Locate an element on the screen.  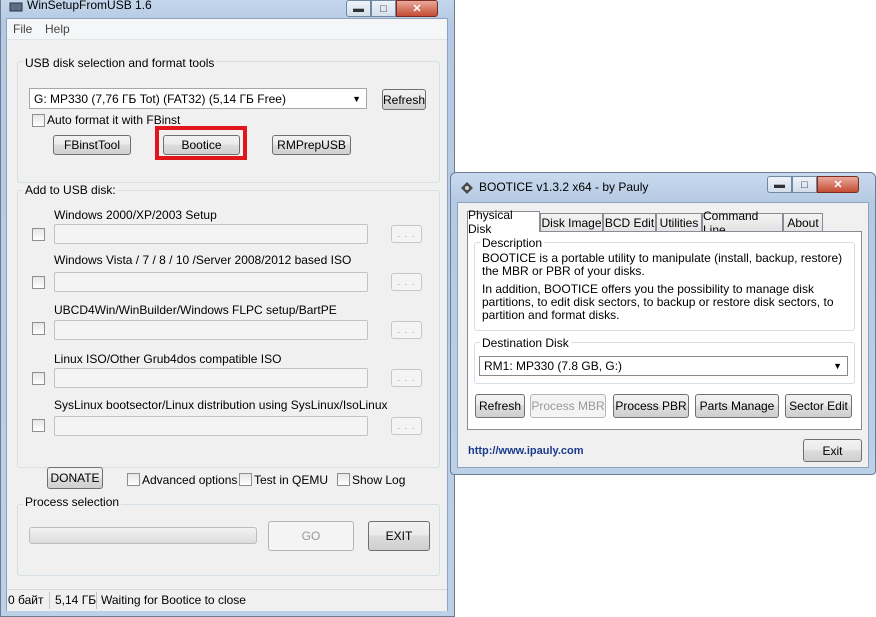
tab-disk-image: Disk Image is located at coordinates (571, 222).